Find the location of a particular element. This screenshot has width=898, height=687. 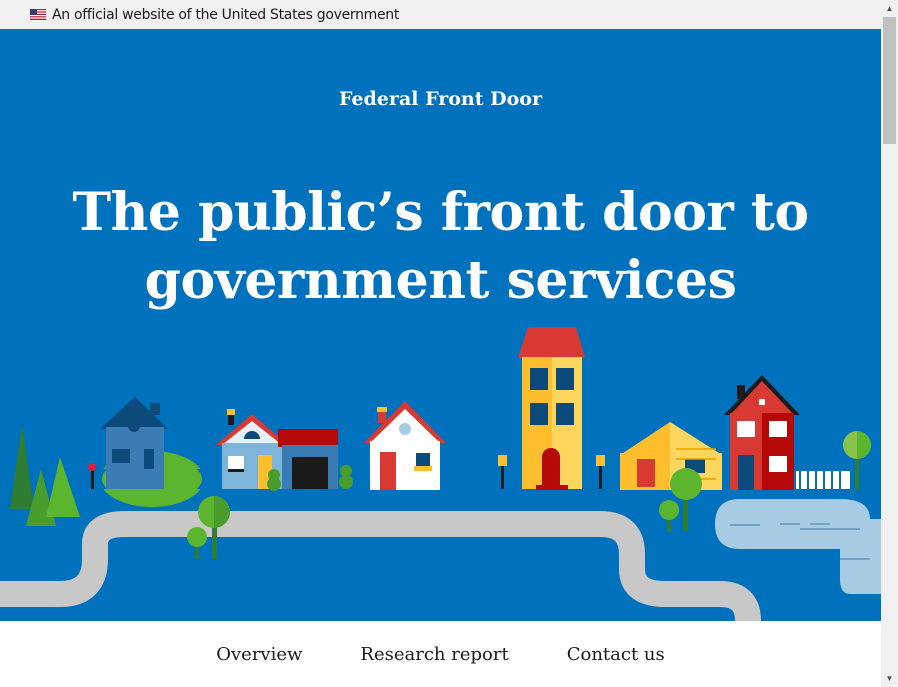

site-name: Federal Front Door is located at coordinates (440, 99).